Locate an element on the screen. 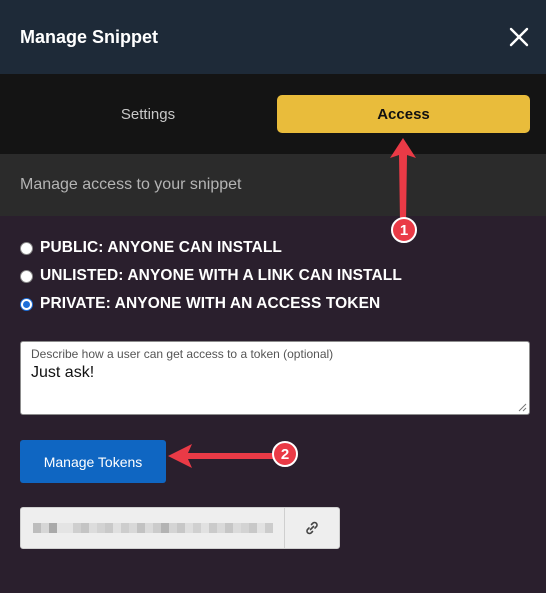 This screenshot has height=593, width=546. section-subheader: Manage access to your snippet is located at coordinates (273, 185).